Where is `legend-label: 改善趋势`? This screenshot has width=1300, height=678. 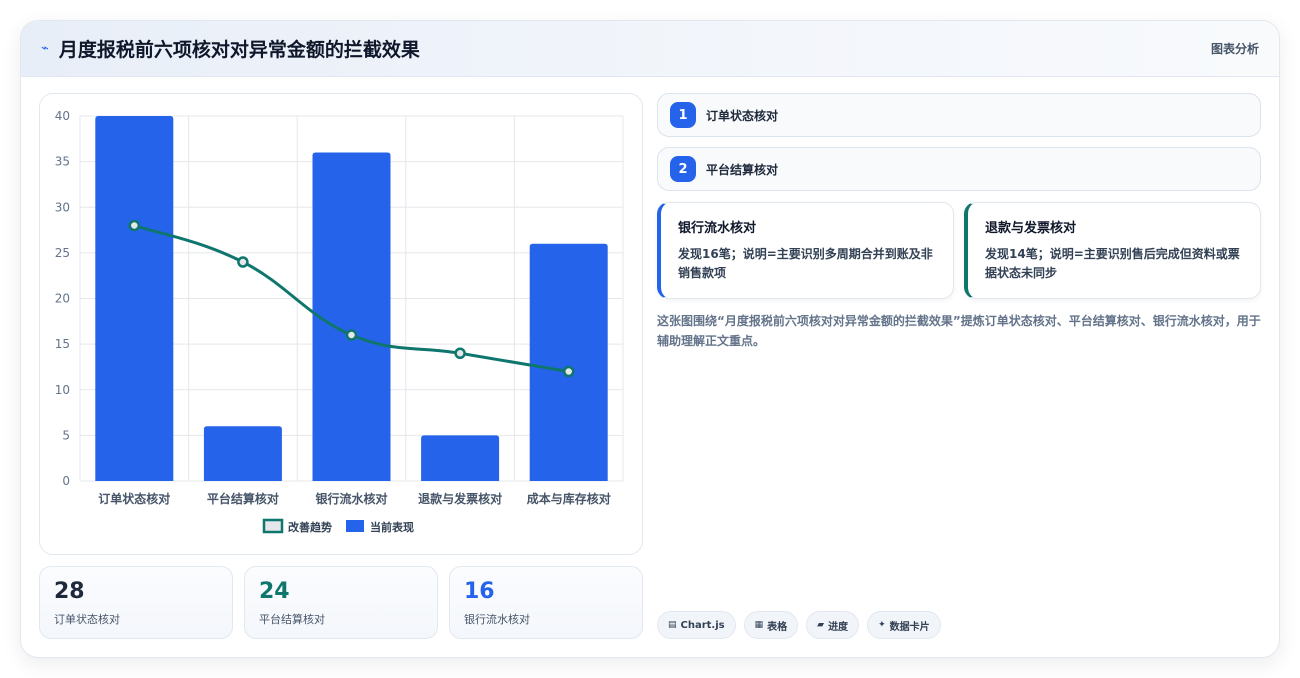
legend-label: 改善趋势 is located at coordinates (310, 527).